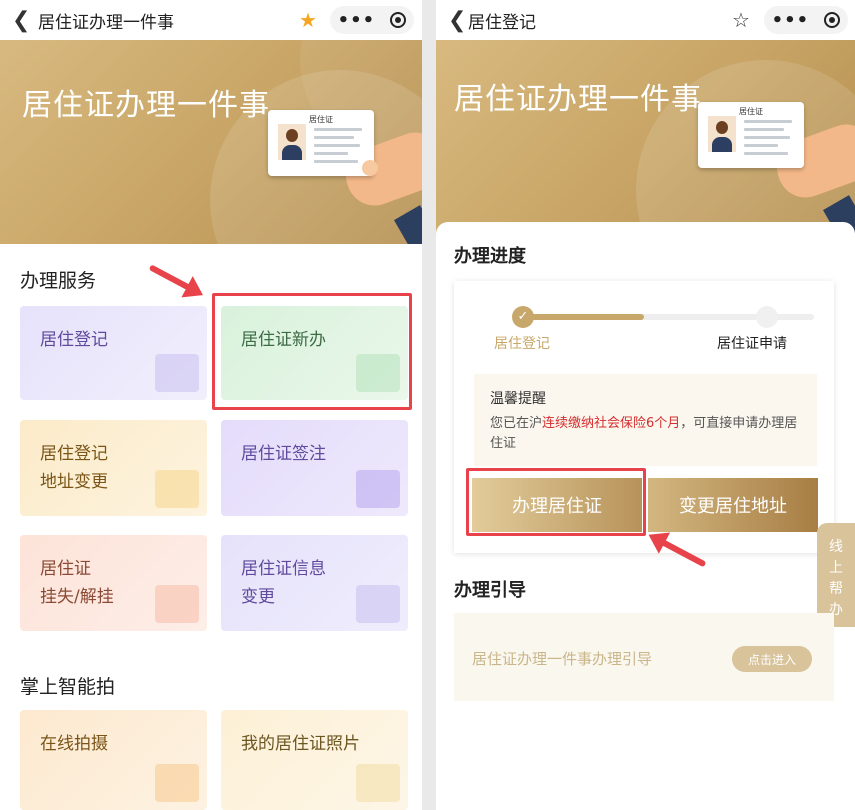 This screenshot has width=855, height=810. What do you see at coordinates (518, 399) in the screenshot?
I see `notice-title: 温馨提醒` at bounding box center [518, 399].